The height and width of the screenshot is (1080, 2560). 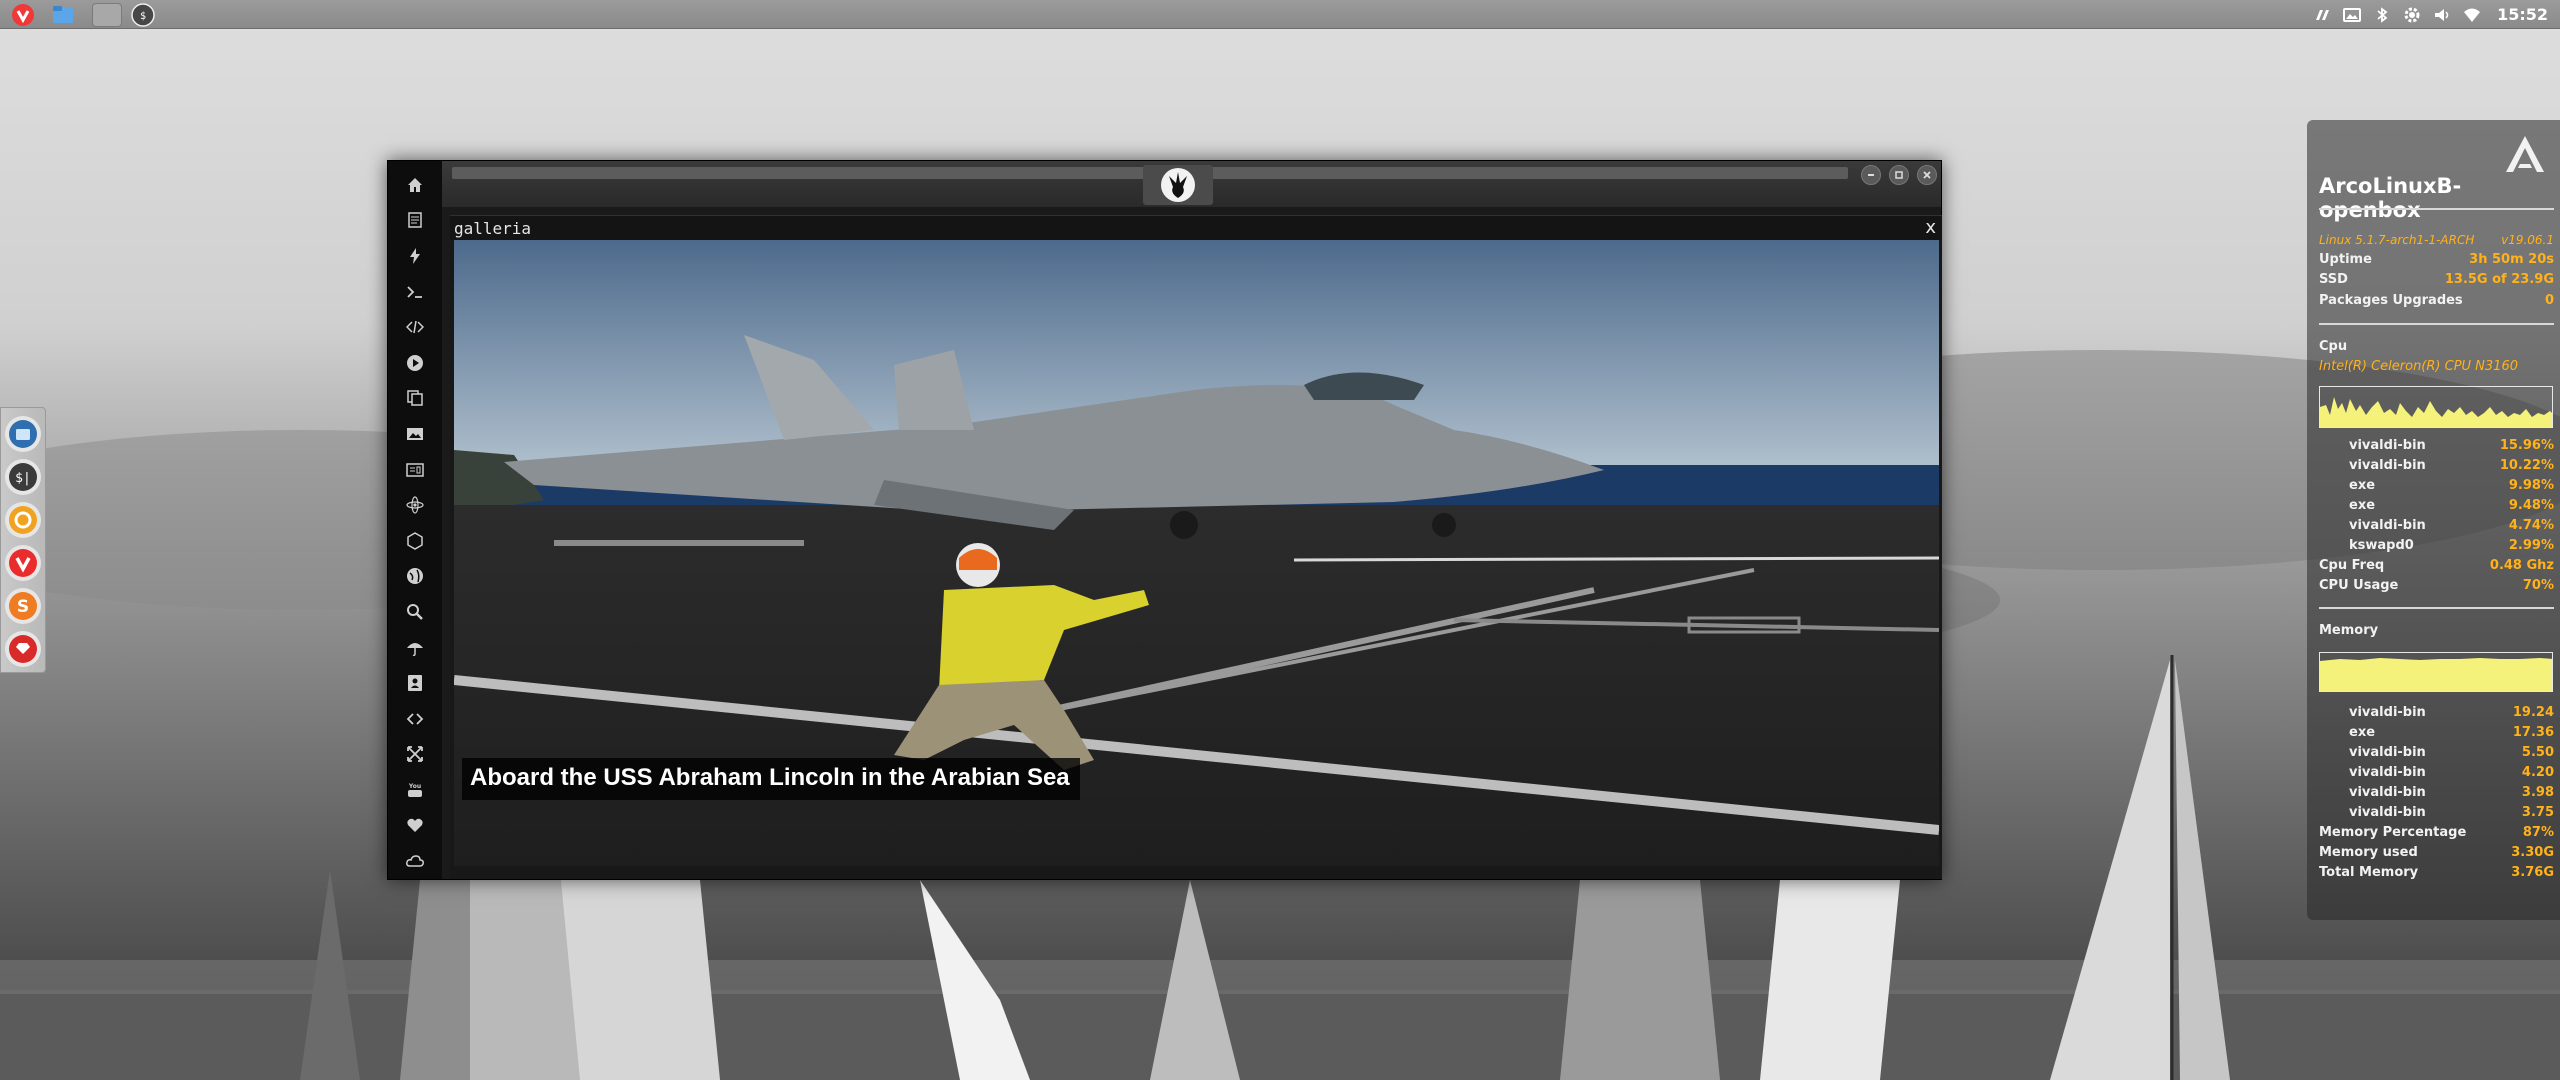 I want to click on window-titlebar, so click(x=1191, y=184).